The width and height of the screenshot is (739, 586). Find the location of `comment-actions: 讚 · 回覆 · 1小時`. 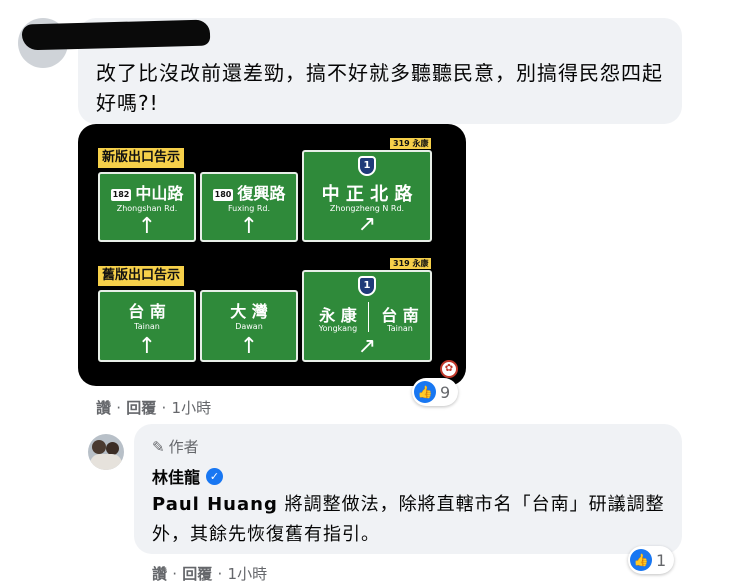

comment-actions: 讚 · 回覆 · 1小時 is located at coordinates (153, 407).